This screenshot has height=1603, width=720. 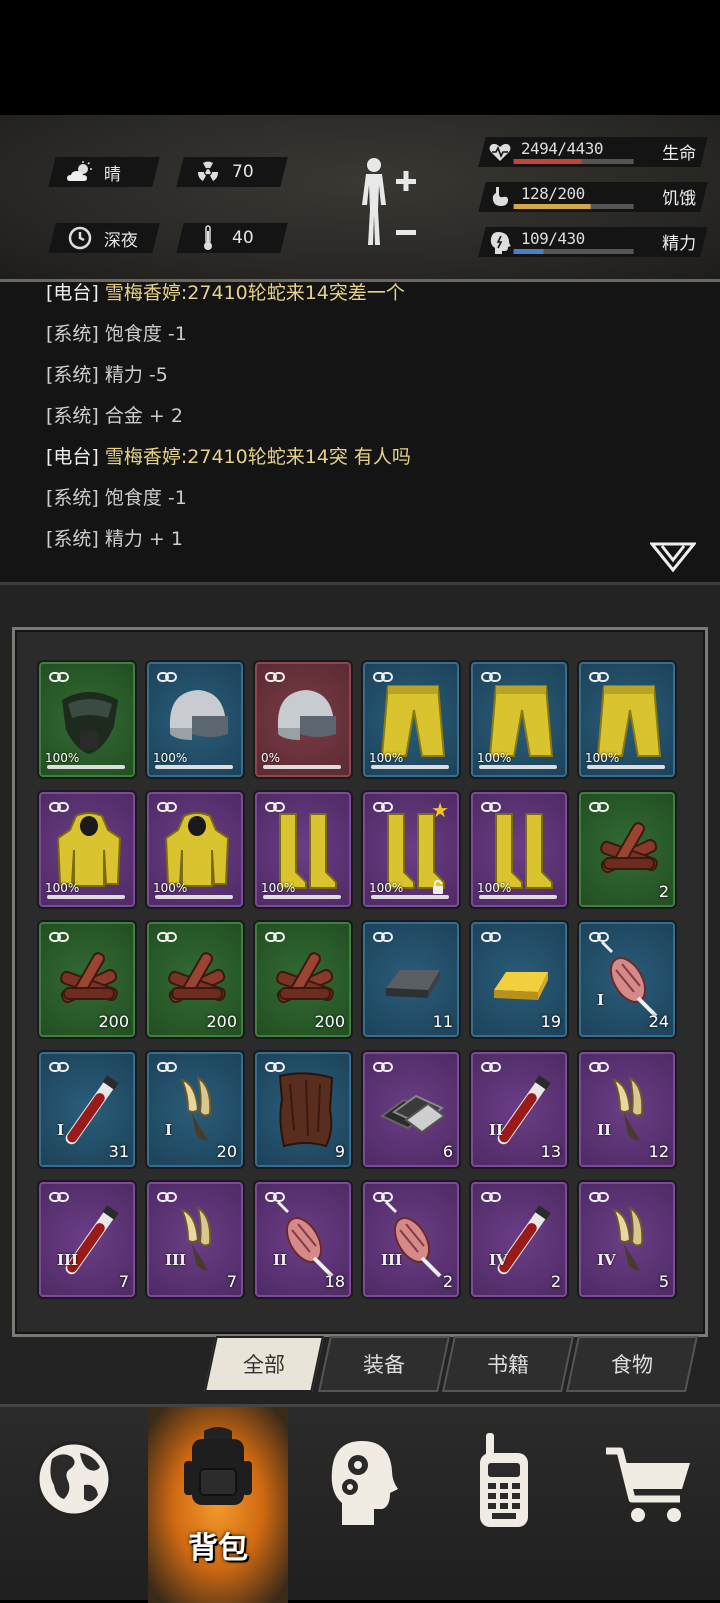 What do you see at coordinates (362, 1505) in the screenshot?
I see `nav-skills` at bounding box center [362, 1505].